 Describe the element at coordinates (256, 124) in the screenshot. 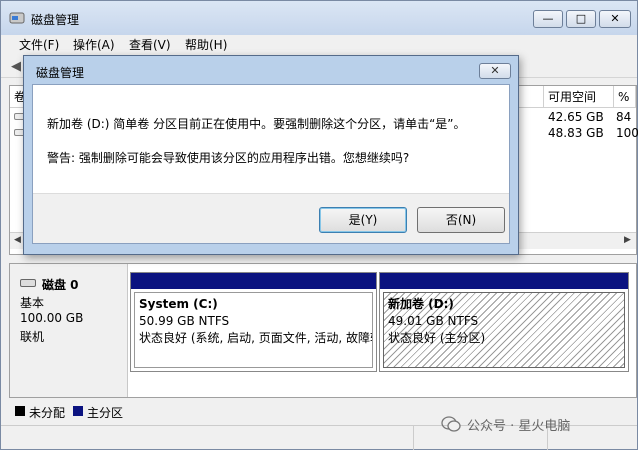

I see `dialog-message: 新加卷 (D:) 简单卷 分区目前正在使用中。要强制删除这个分区，请单击“是”。` at that location.